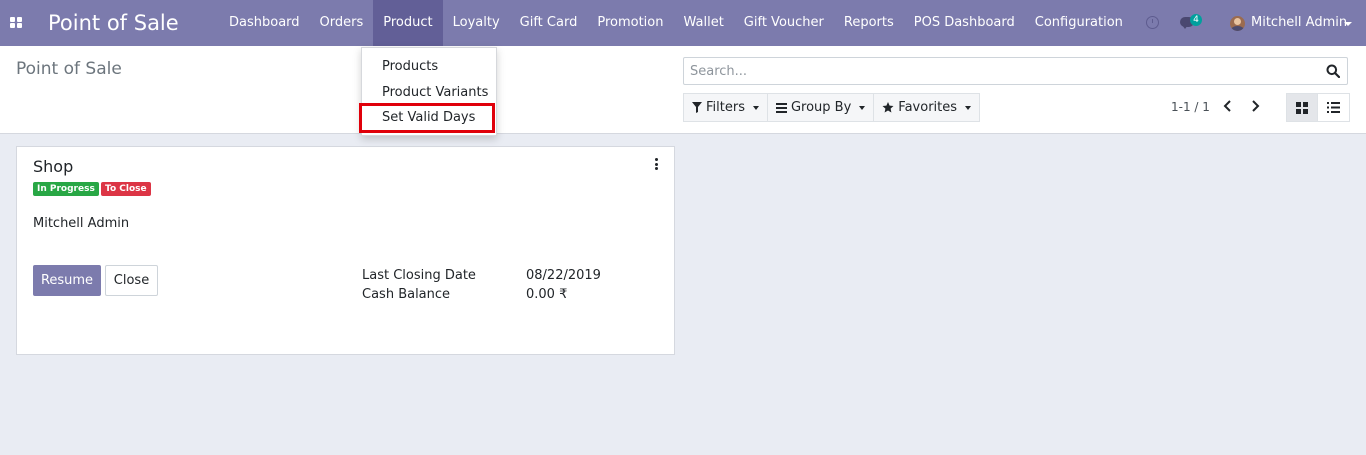 The image size is (1366, 455). I want to click on resume-button: Resume, so click(67, 280).